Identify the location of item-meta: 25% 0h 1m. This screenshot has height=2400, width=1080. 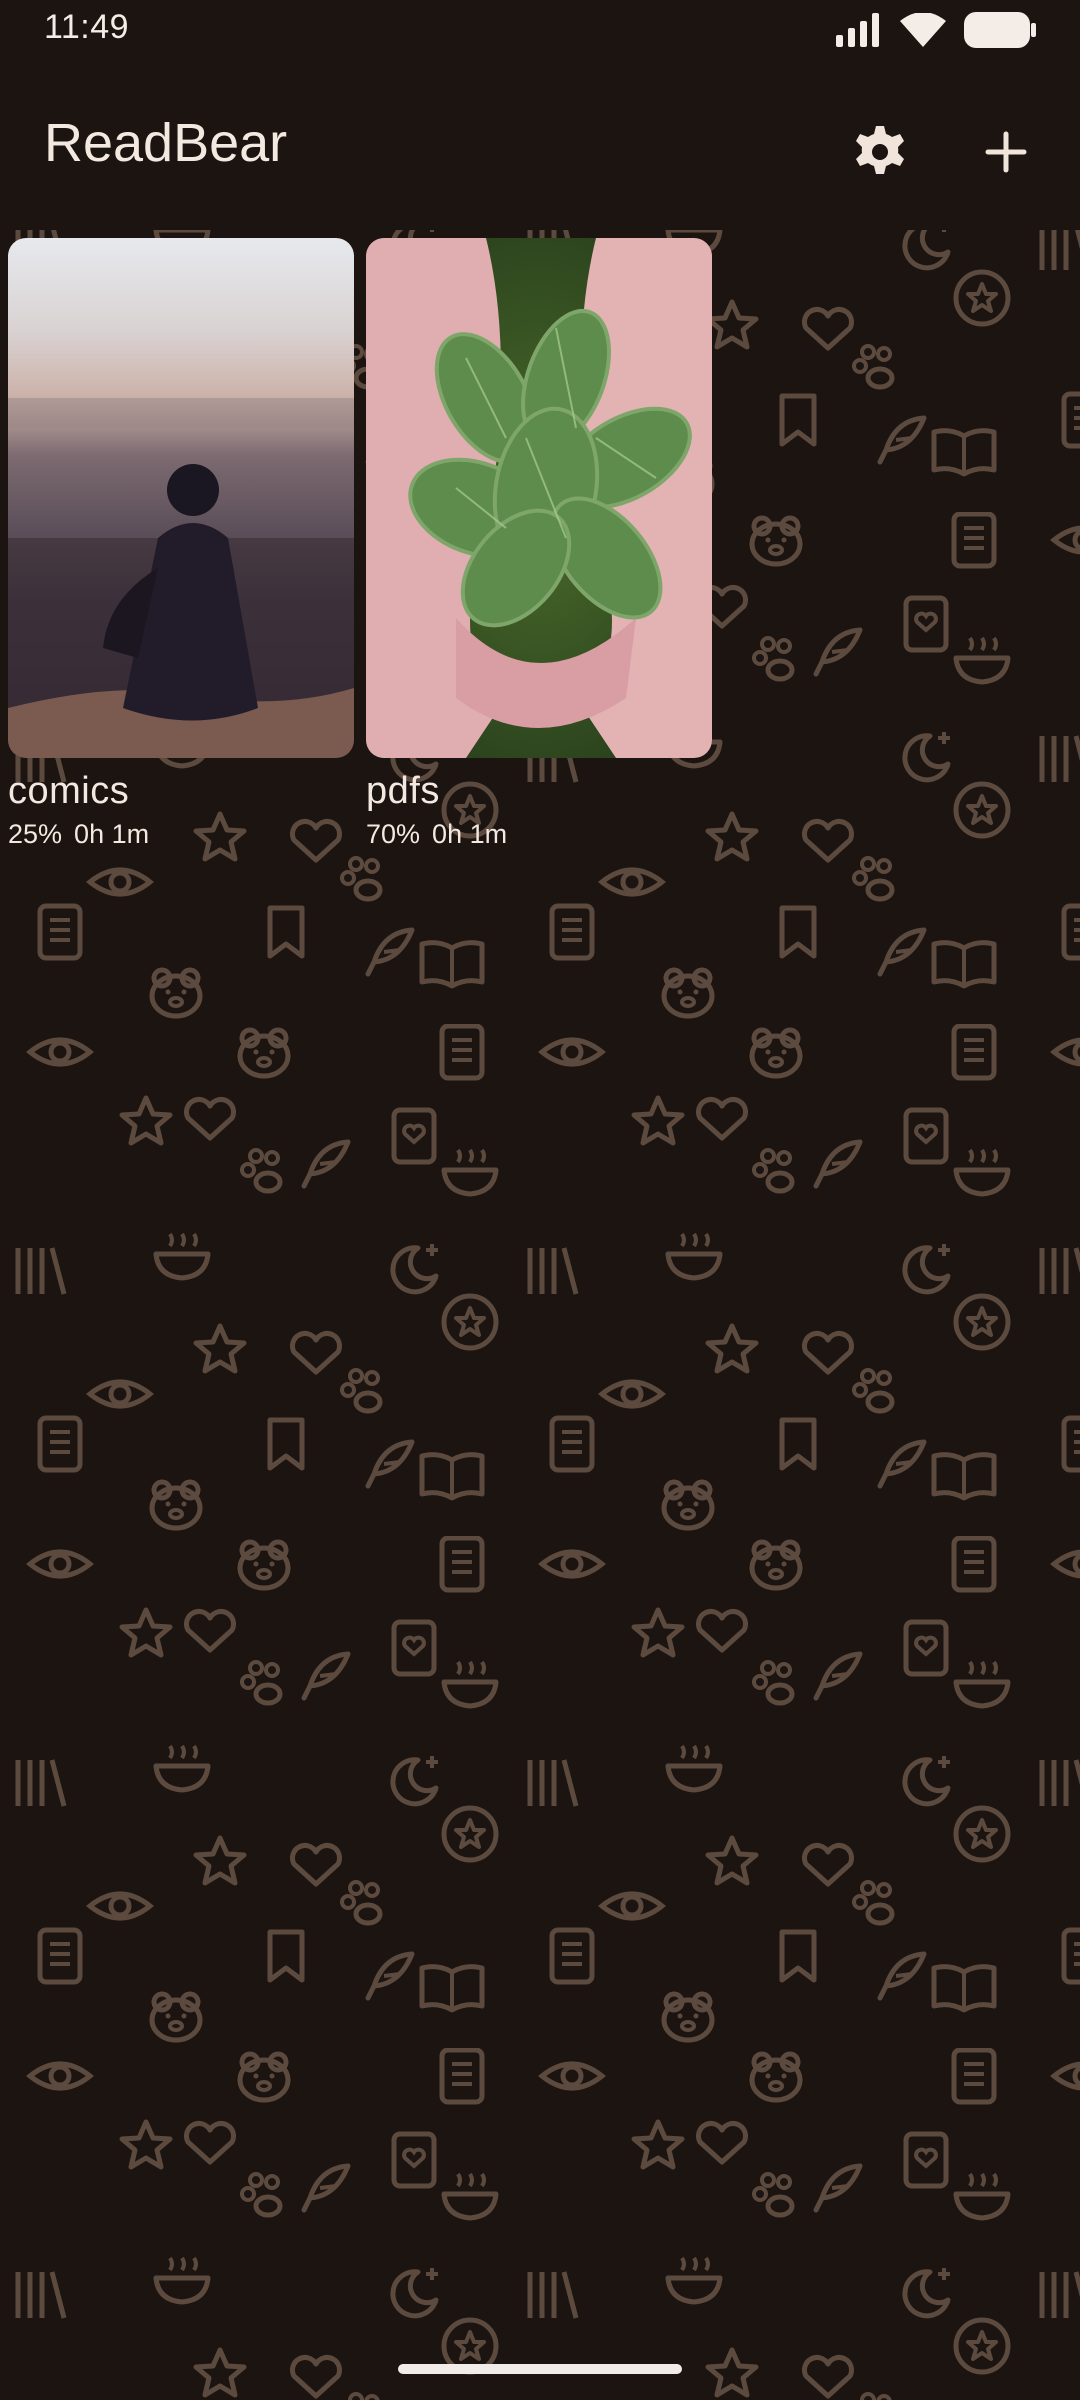
(181, 834).